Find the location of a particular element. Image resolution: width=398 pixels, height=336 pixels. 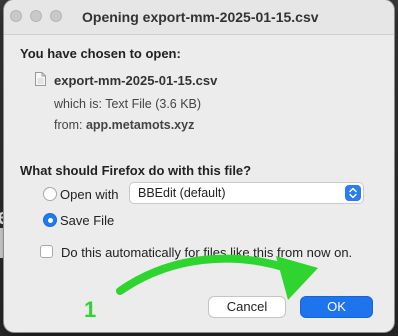

file-type-row: which is: Text File (3.6 KB) is located at coordinates (127, 104).